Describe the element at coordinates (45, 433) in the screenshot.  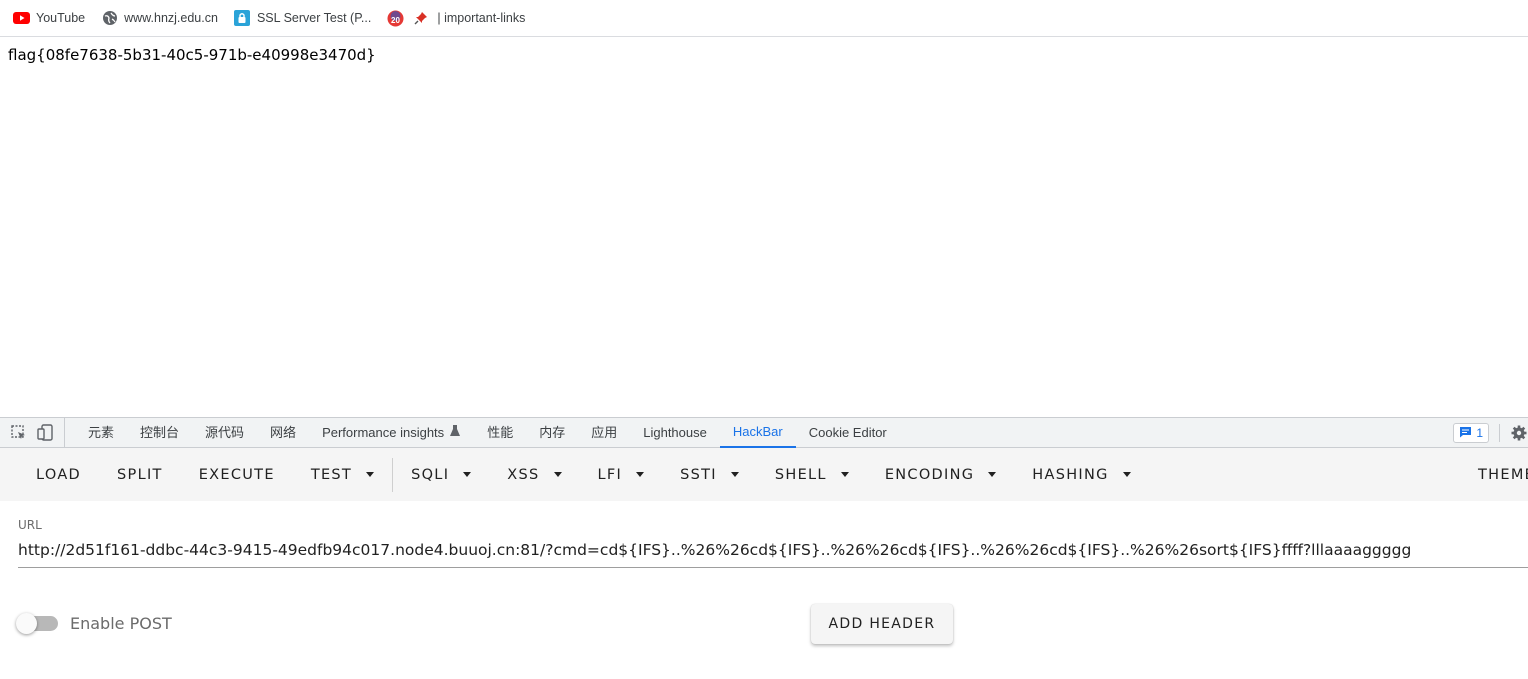
I see `device-toolbar-icon` at that location.